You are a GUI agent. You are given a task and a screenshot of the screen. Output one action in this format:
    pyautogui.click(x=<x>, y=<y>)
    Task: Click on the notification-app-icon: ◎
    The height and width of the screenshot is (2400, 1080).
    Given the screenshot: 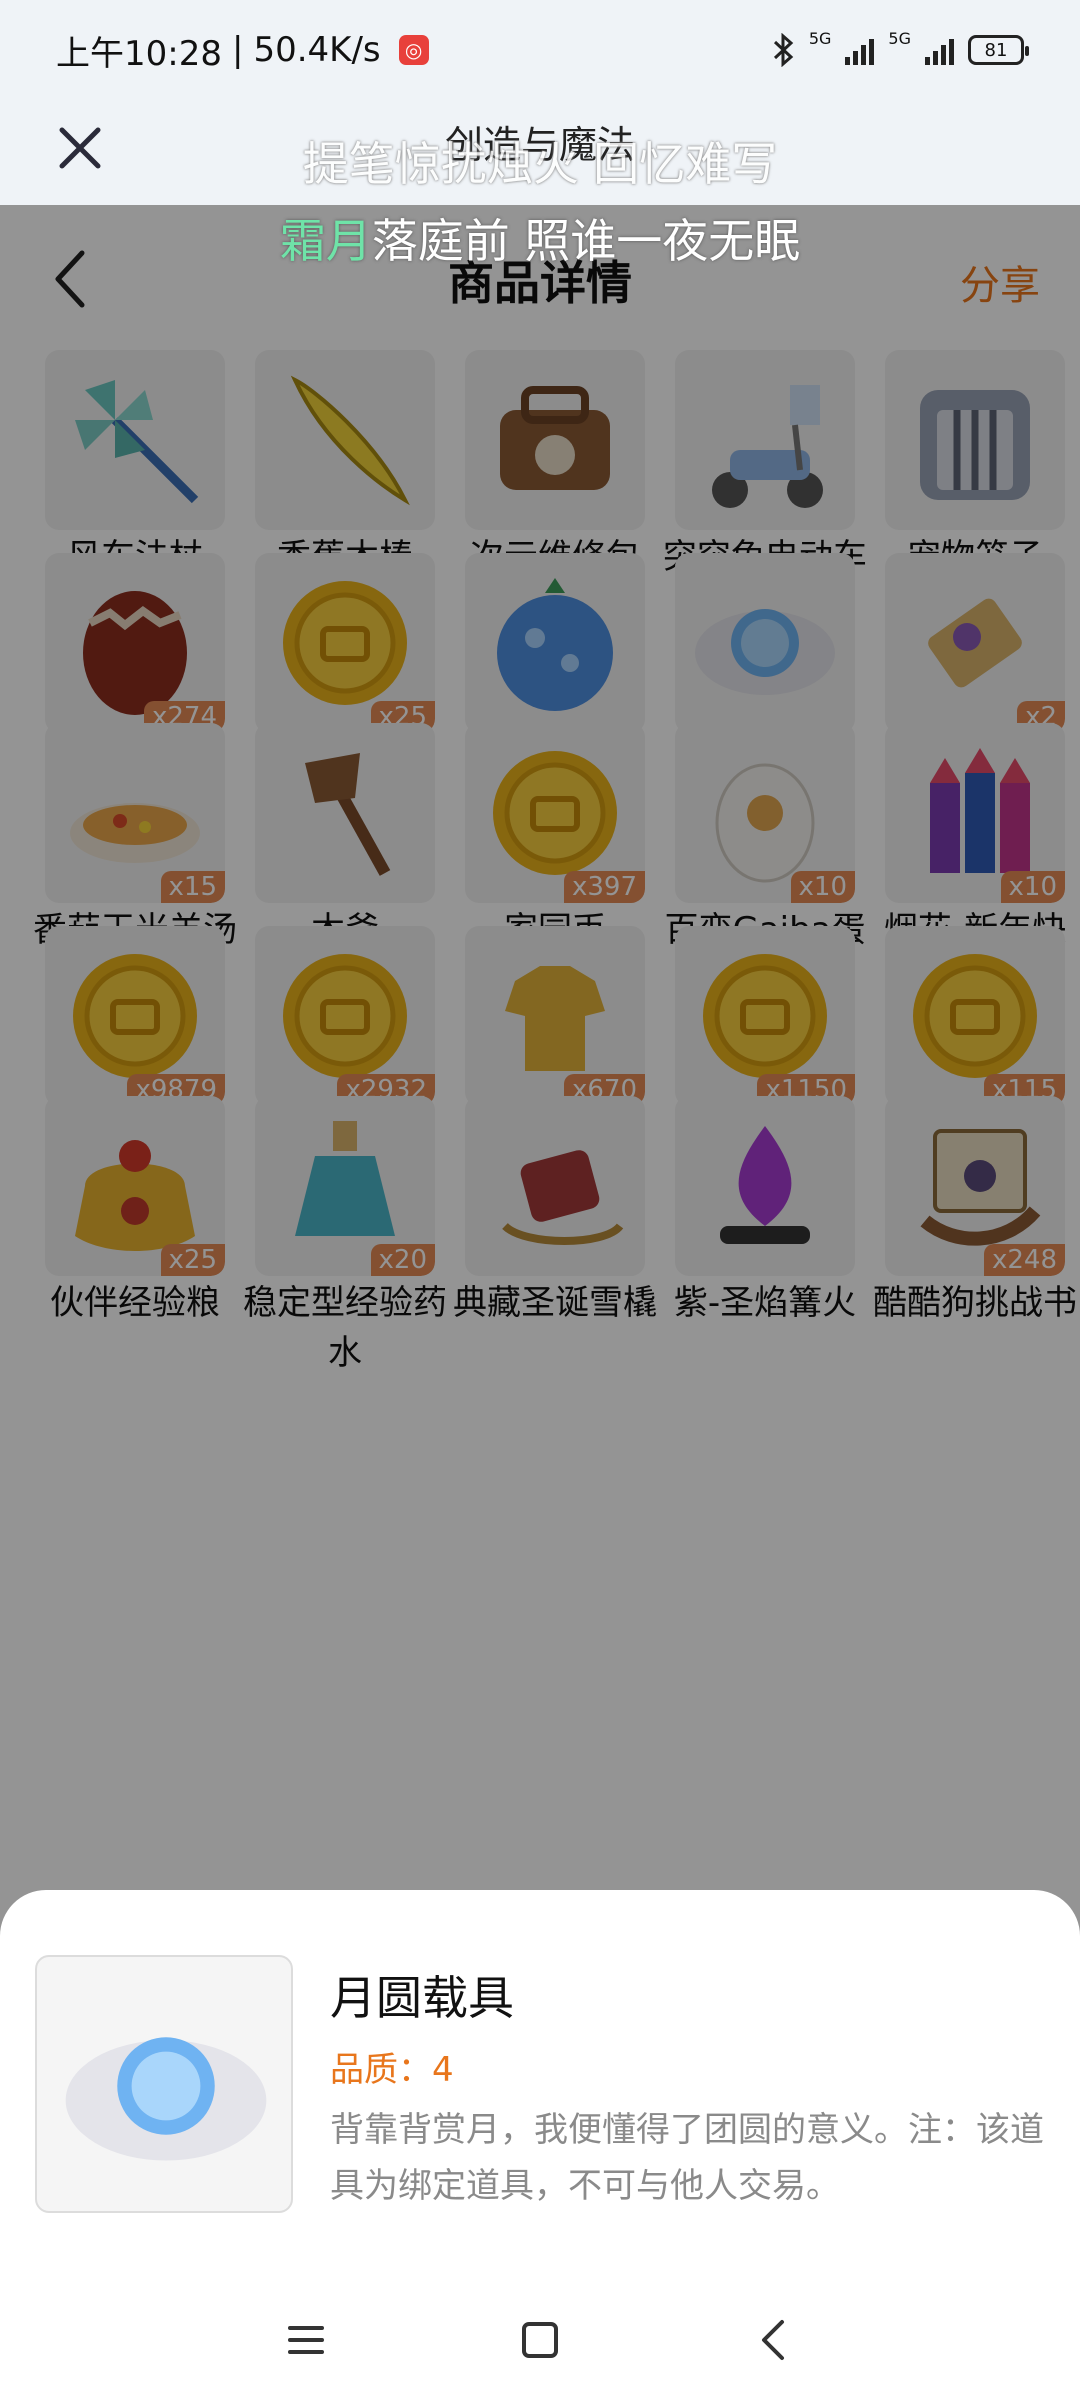 What is the action you would take?
    pyautogui.click(x=413, y=50)
    